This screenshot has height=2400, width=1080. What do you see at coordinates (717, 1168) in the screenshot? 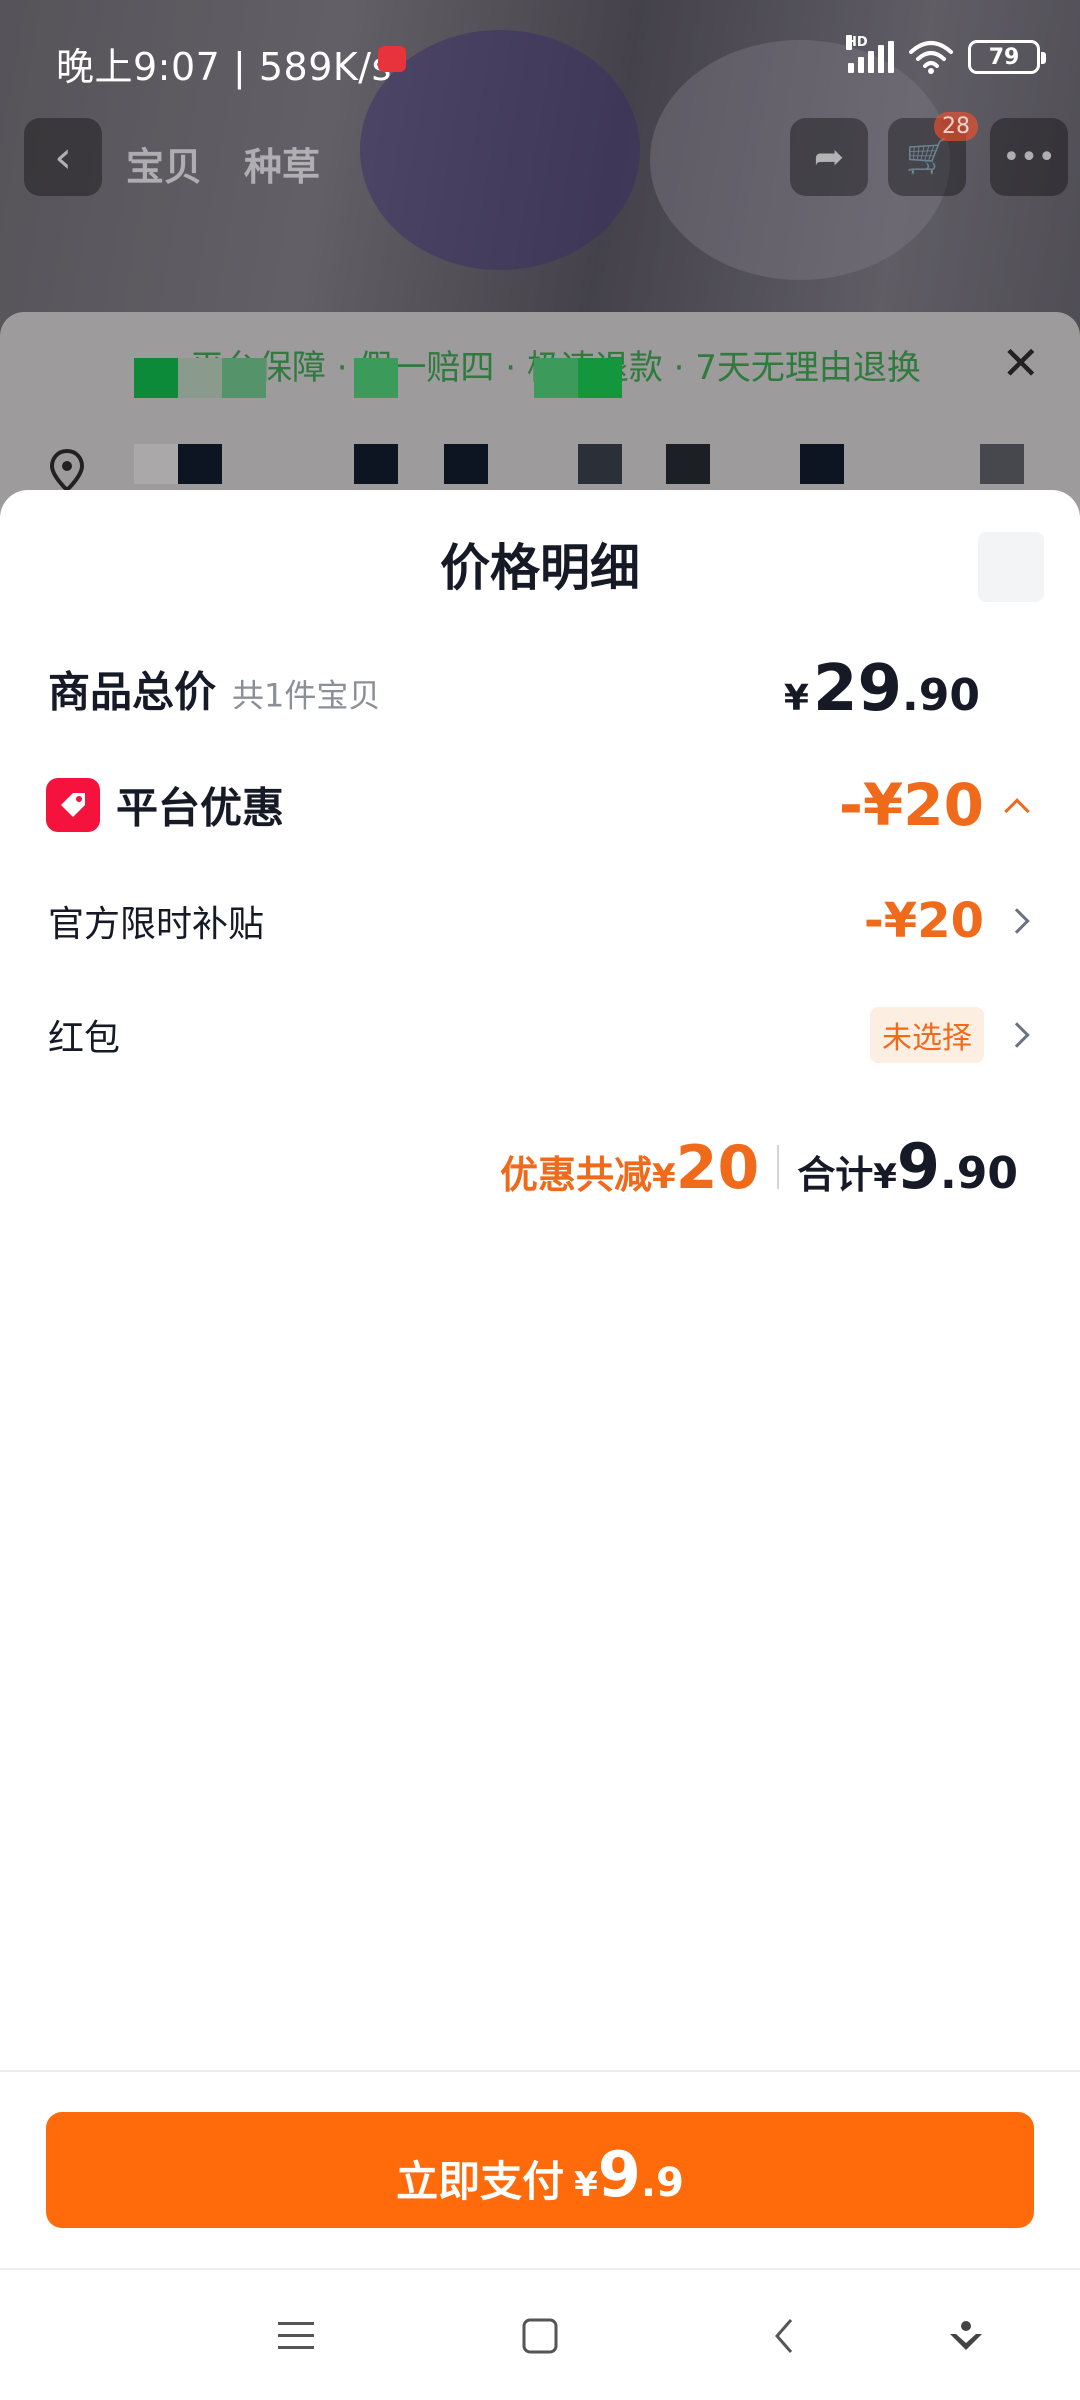
I see `discount-total-amount: 20` at bounding box center [717, 1168].